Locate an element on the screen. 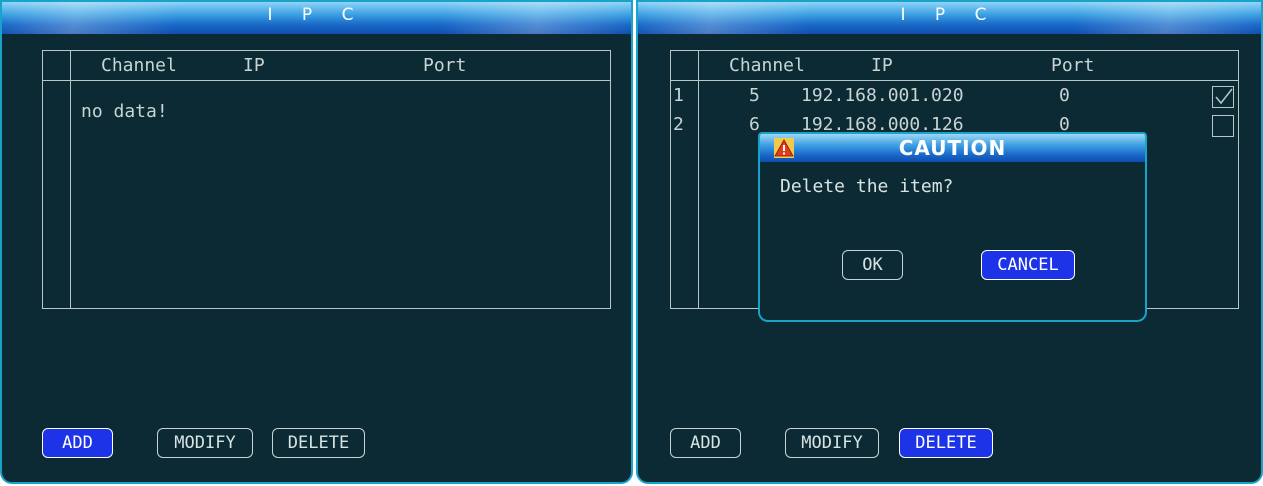  checkmark-icon is located at coordinates (1224, 96).